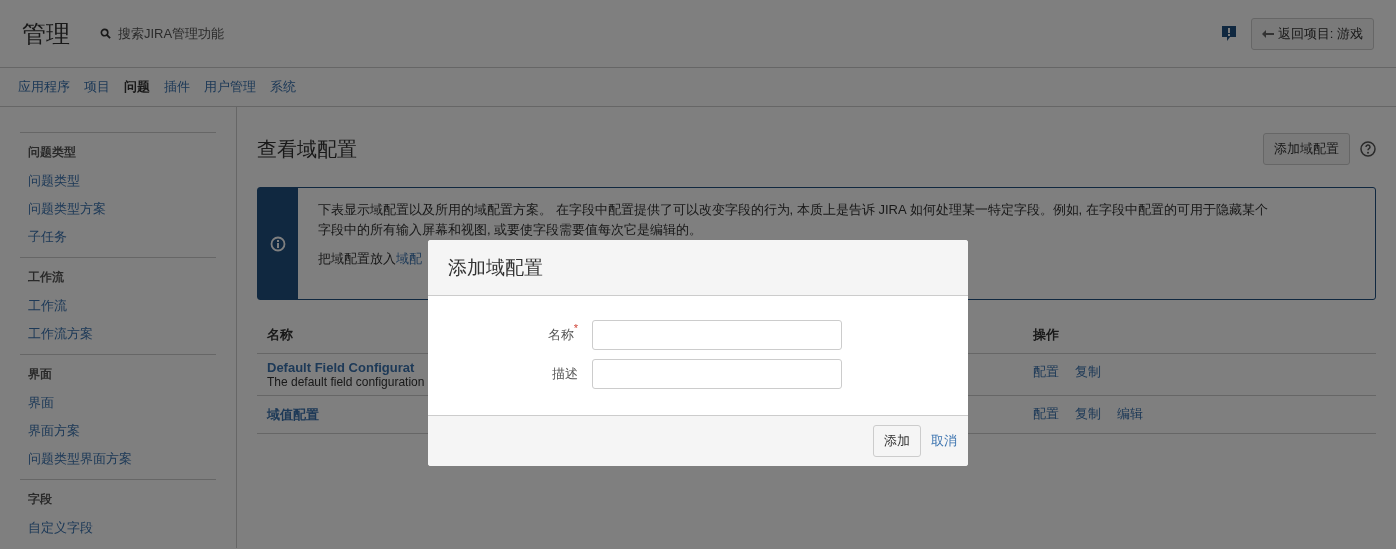  I want to click on nav-tab: 应用程序, so click(44, 87).